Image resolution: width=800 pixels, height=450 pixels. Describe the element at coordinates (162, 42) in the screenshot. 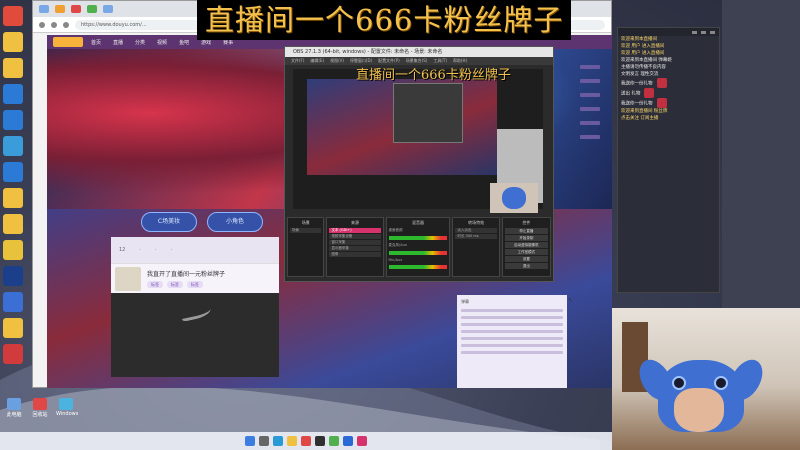

I see `site-nav-item: 视频` at that location.